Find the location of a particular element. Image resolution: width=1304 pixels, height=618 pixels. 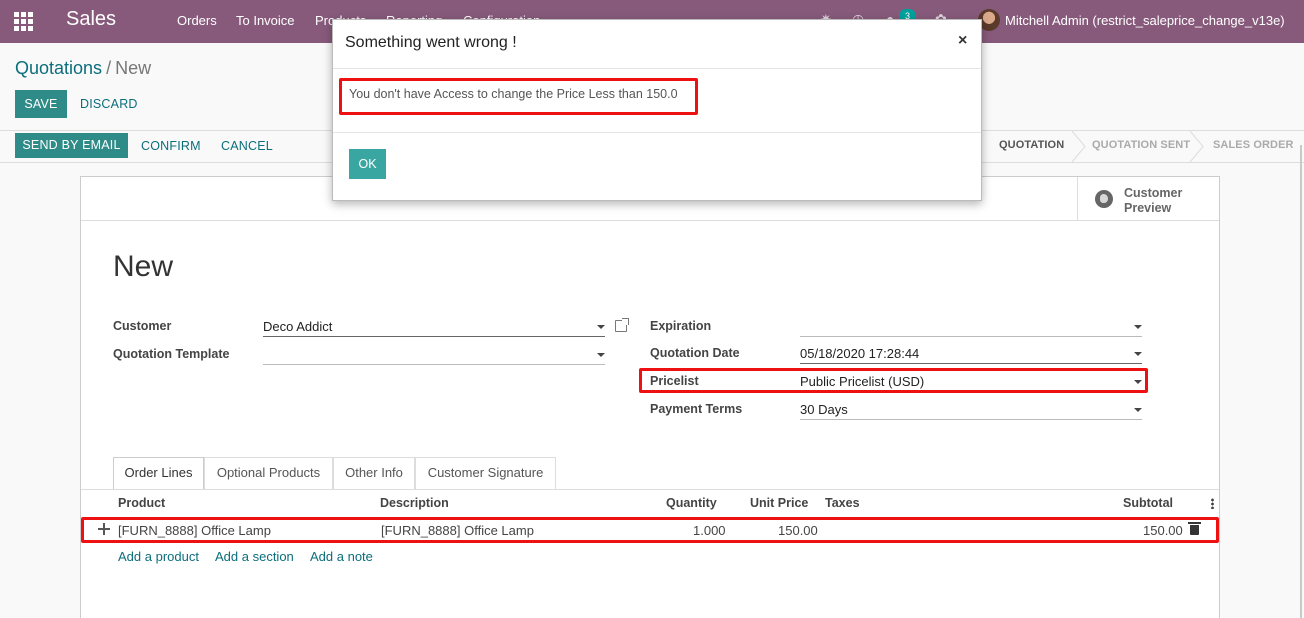

save-button: SAVE is located at coordinates (41, 104).